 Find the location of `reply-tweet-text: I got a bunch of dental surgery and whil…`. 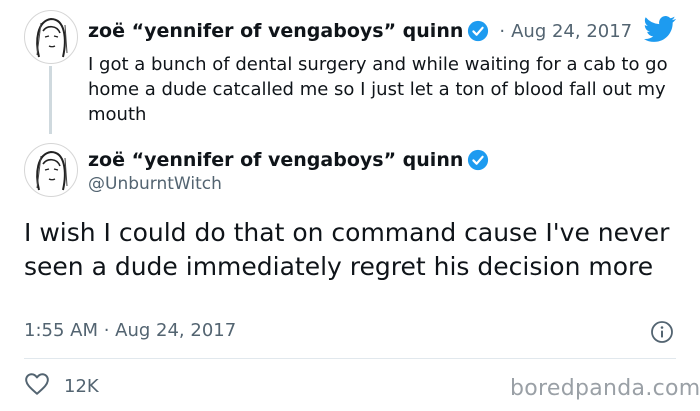

reply-tweet-text: I got a bunch of dental surgery and whil… is located at coordinates (378, 89).